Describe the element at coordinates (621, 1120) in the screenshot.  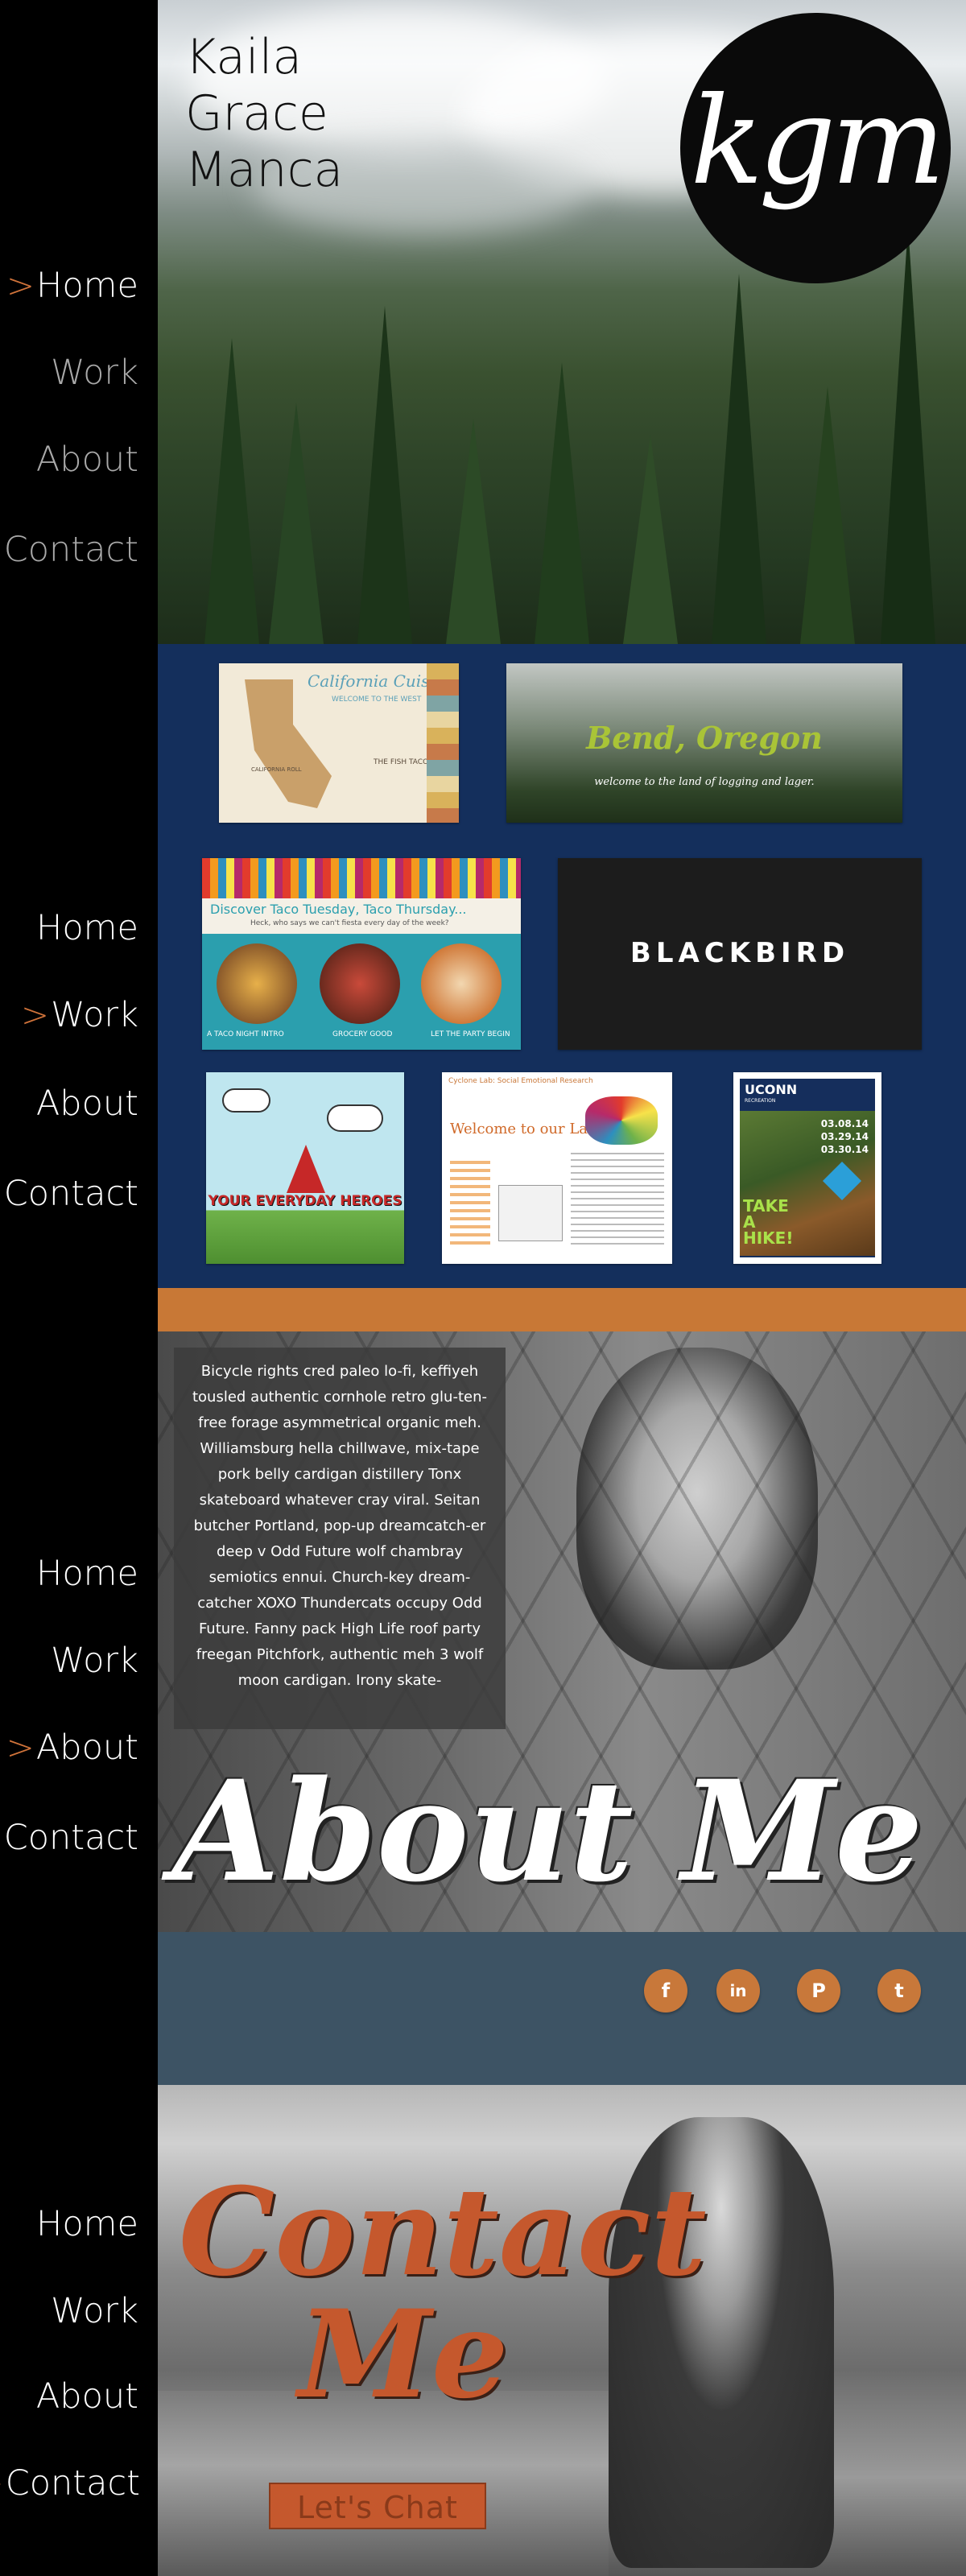
I see `brain-graphic` at that location.